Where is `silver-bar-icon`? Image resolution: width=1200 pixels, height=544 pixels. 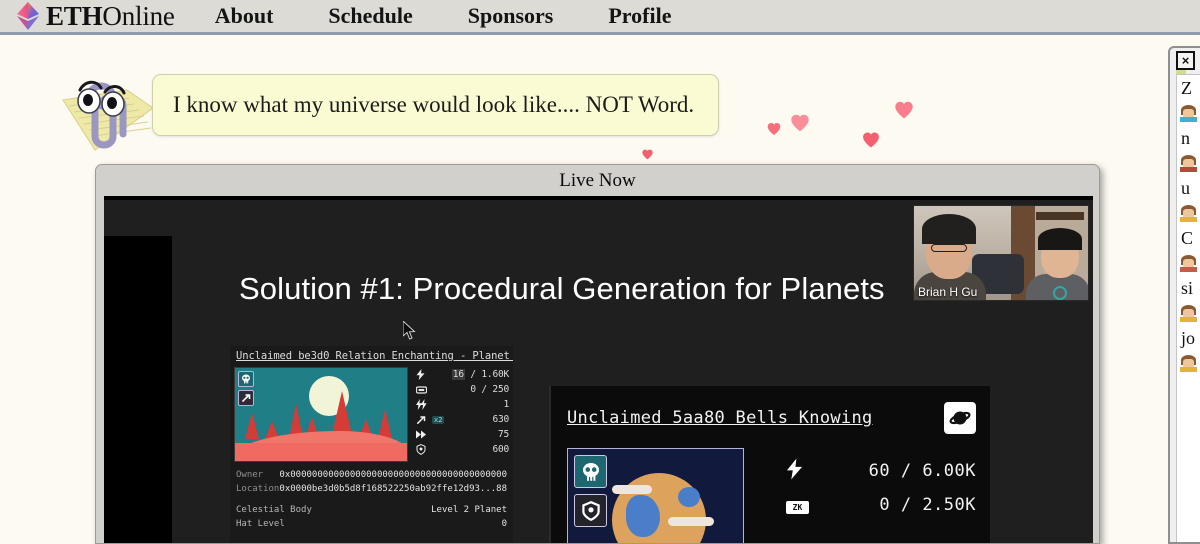 silver-bar-icon is located at coordinates (423, 389).